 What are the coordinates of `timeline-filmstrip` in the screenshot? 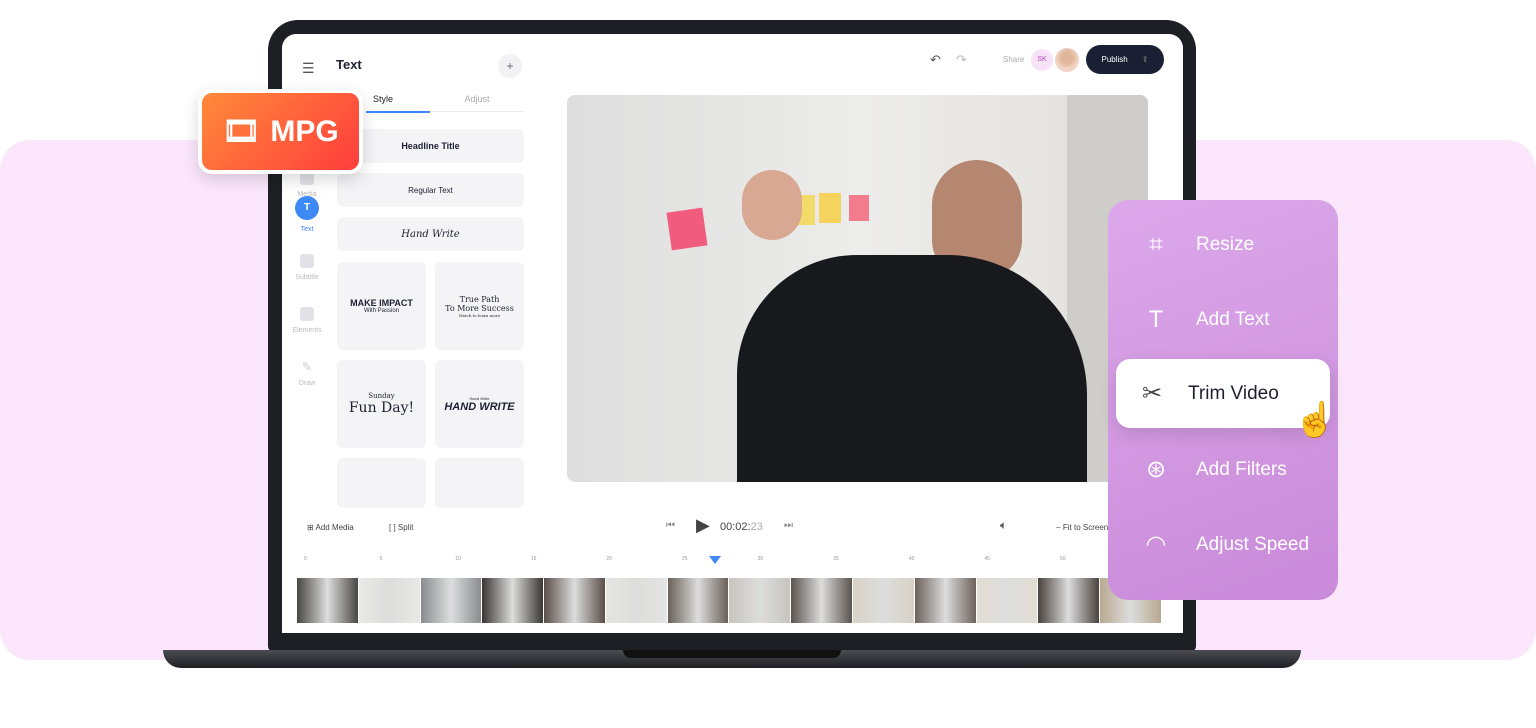 It's located at (729, 600).